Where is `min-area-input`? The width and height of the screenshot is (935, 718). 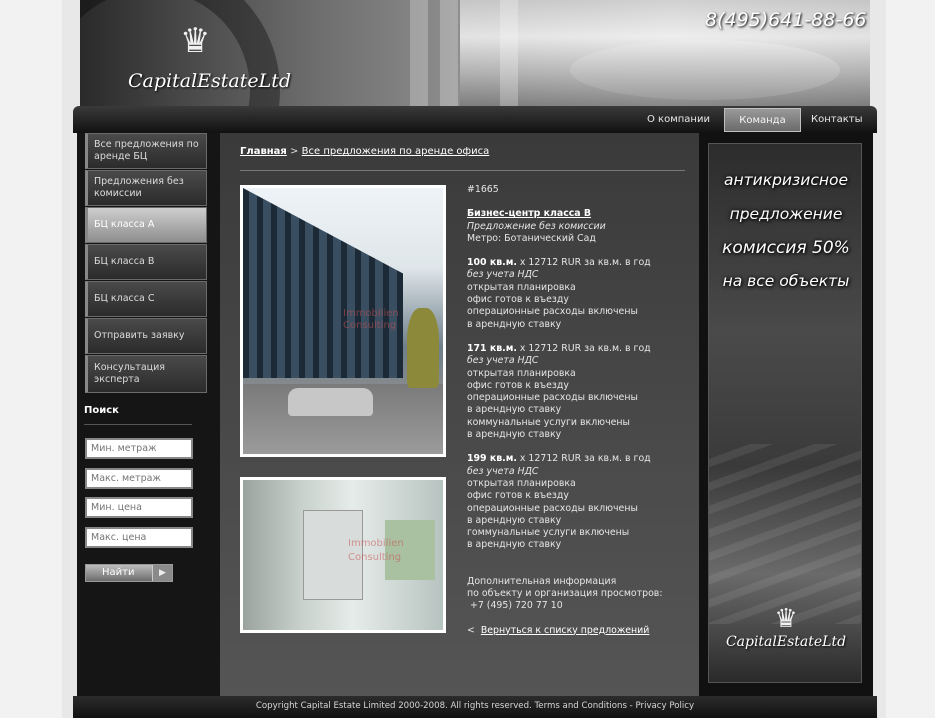
min-area-input is located at coordinates (139, 448).